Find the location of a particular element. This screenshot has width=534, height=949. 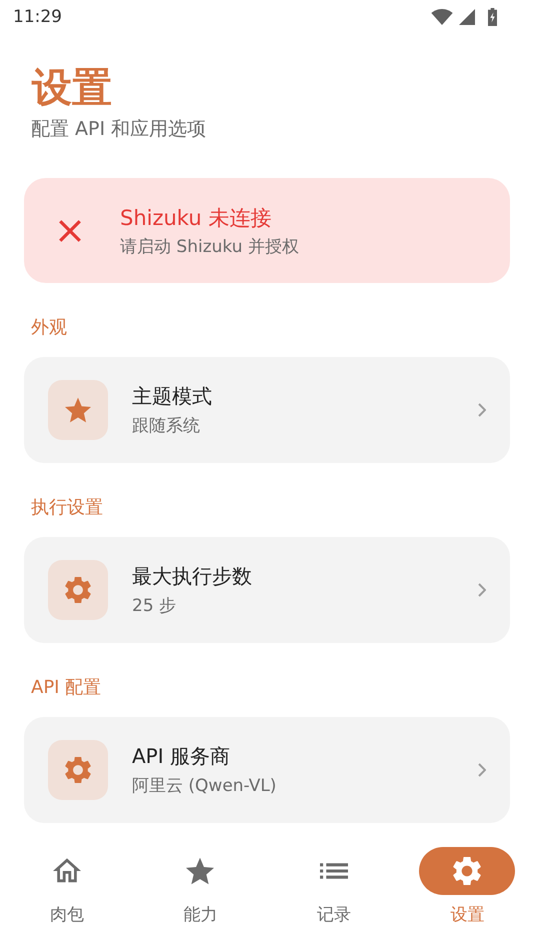

battery-charging-icon is located at coordinates (492, 17).